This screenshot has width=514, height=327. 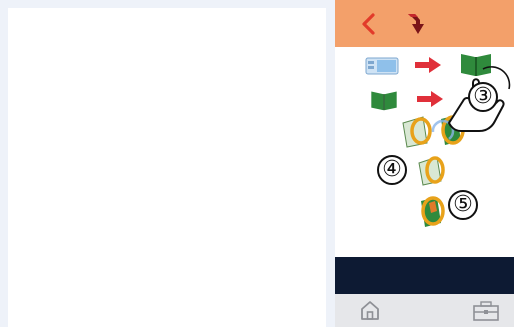 I want to click on card-icon, so click(x=382, y=66).